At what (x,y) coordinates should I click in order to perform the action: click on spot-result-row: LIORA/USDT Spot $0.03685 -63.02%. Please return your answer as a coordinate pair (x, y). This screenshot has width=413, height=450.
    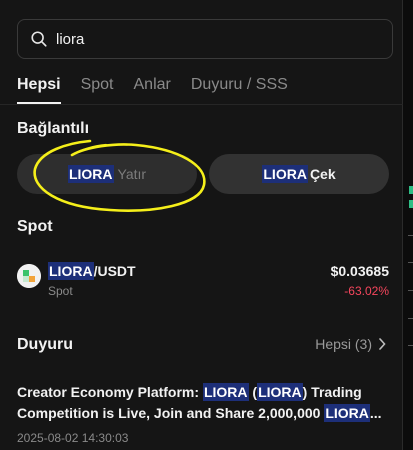
    Looking at the image, I should click on (205, 280).